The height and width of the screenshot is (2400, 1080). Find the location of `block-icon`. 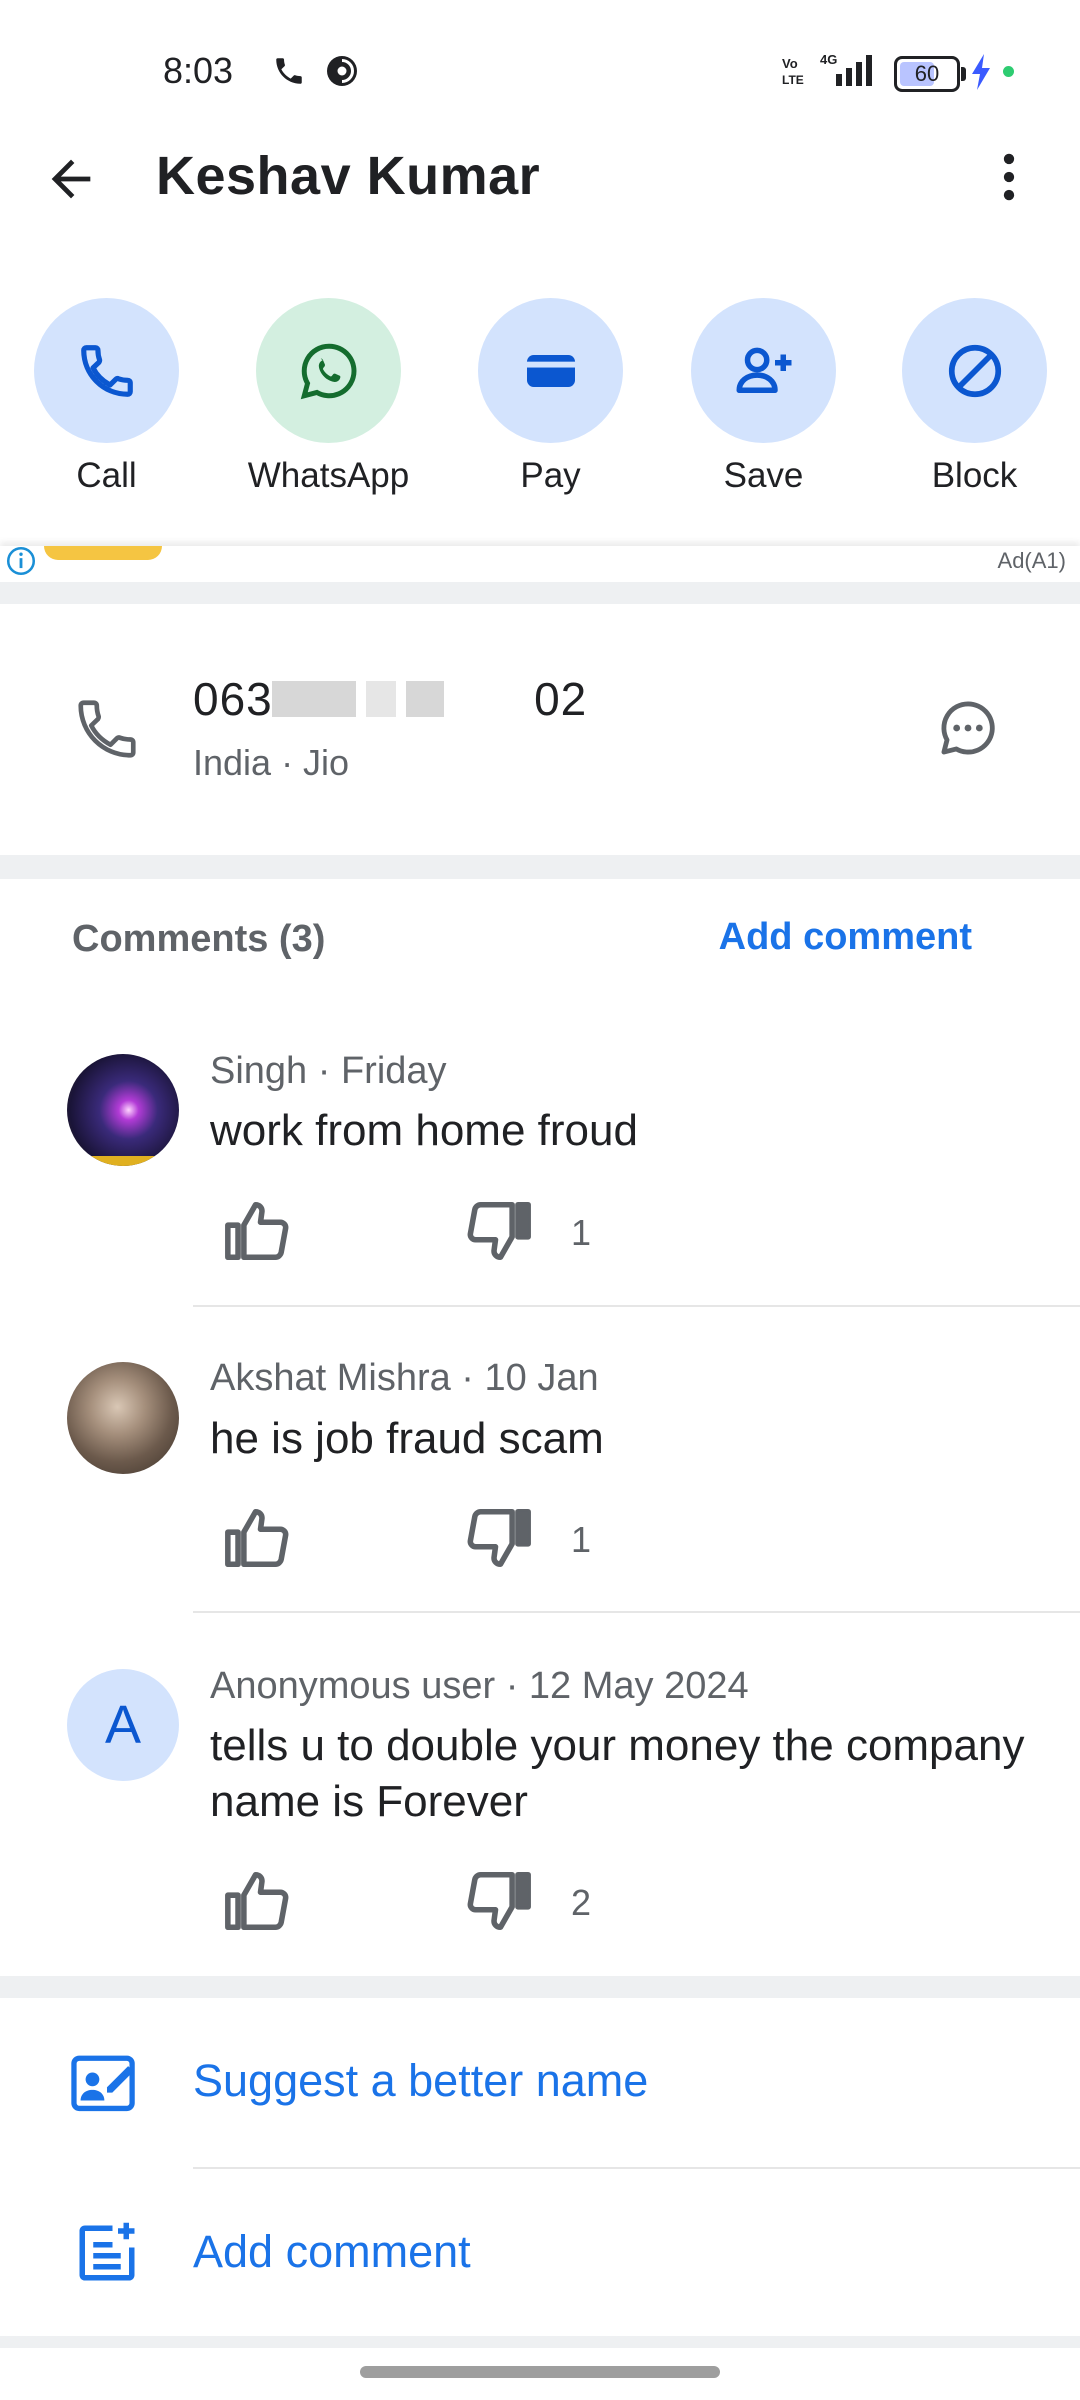

block-icon is located at coordinates (974, 370).